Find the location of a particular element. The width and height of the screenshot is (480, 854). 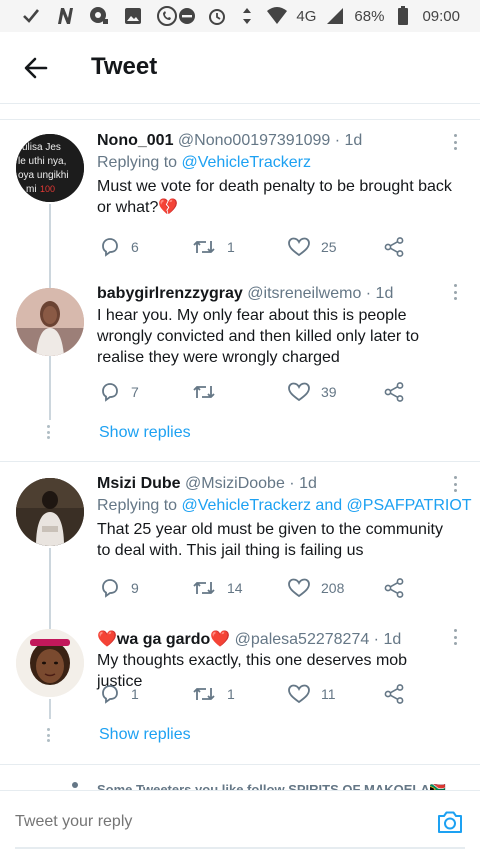

reply-count: 1 is located at coordinates (135, 694).